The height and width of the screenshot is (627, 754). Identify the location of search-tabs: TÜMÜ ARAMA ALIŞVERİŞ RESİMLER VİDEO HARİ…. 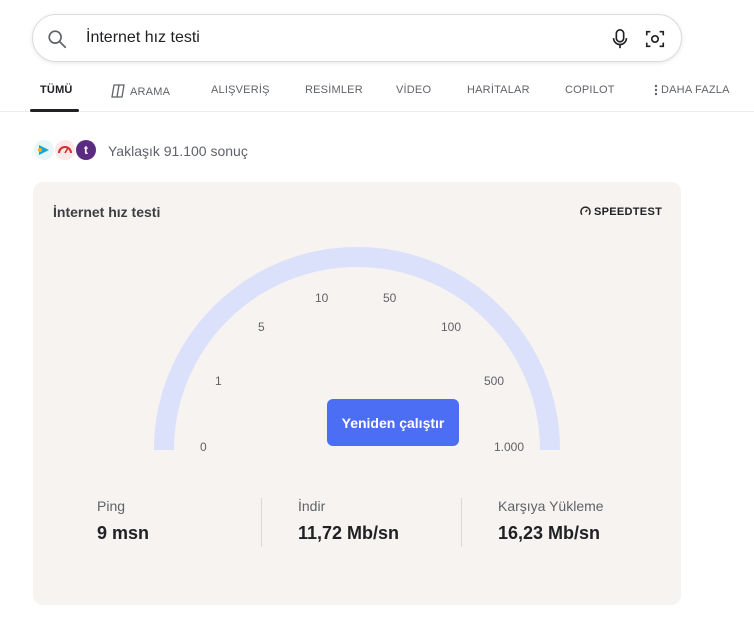
(377, 92).